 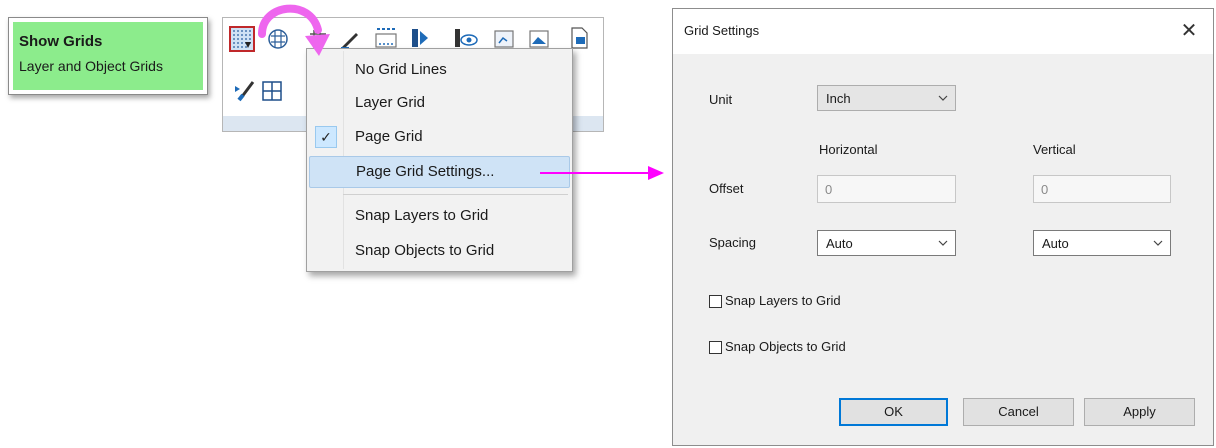 I want to click on spacing-horizontal-value: Auto, so click(x=839, y=243).